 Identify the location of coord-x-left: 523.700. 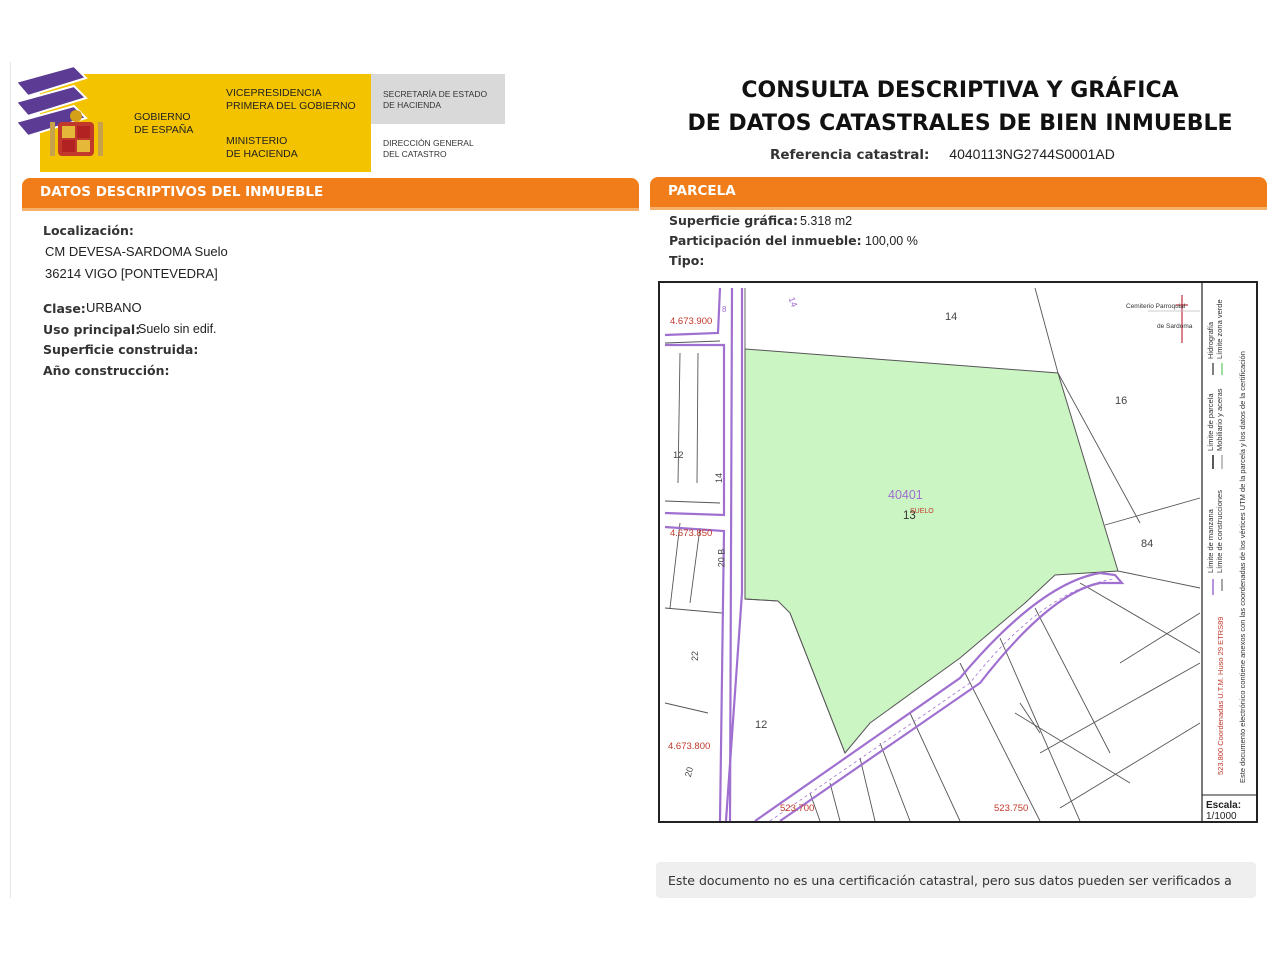
(797, 808).